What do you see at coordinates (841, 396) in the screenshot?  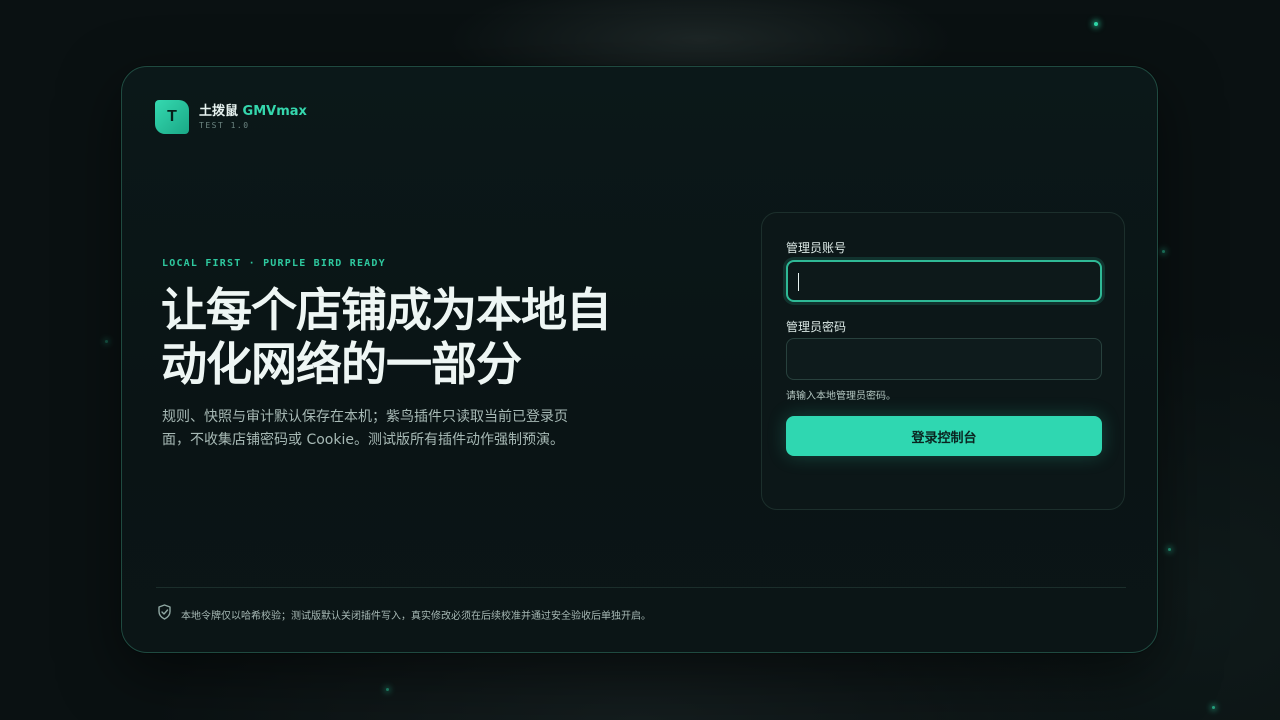 I see `password-hint: 请输入本地管理员密码。` at bounding box center [841, 396].